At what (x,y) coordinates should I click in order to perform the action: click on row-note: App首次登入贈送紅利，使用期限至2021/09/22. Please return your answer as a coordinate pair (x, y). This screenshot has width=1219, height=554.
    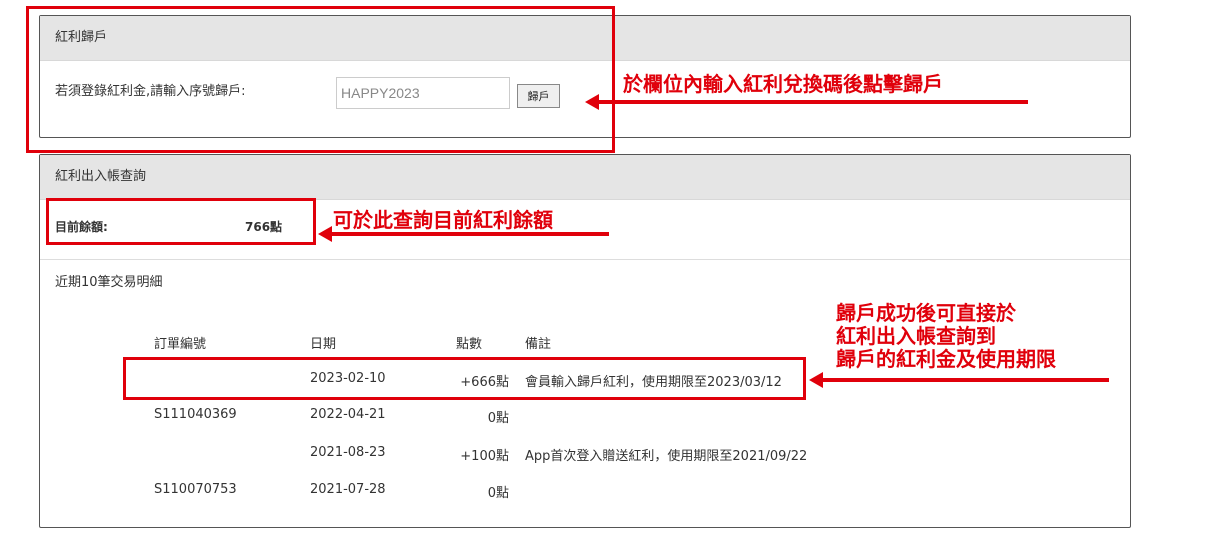
    Looking at the image, I should click on (666, 456).